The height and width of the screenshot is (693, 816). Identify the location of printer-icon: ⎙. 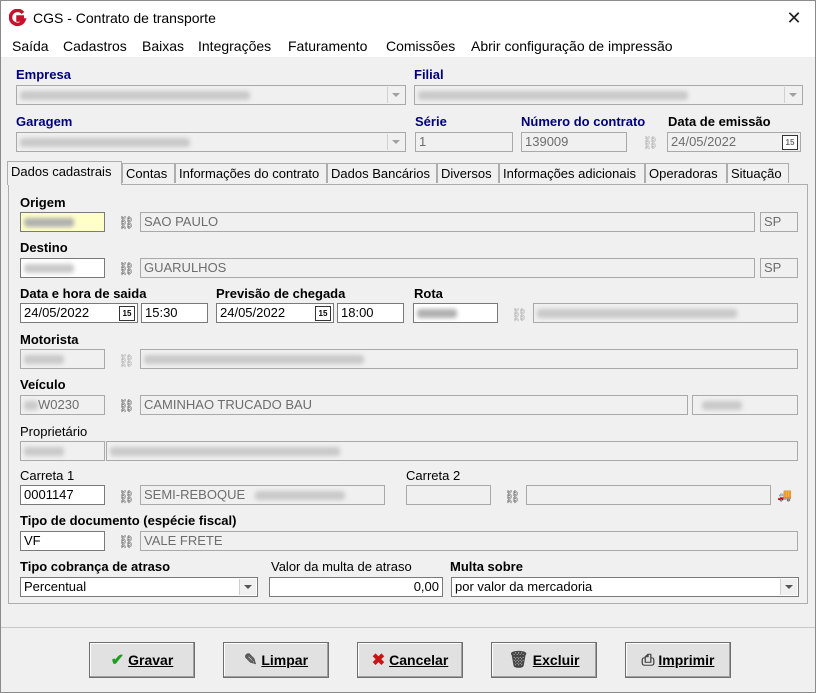
(648, 660).